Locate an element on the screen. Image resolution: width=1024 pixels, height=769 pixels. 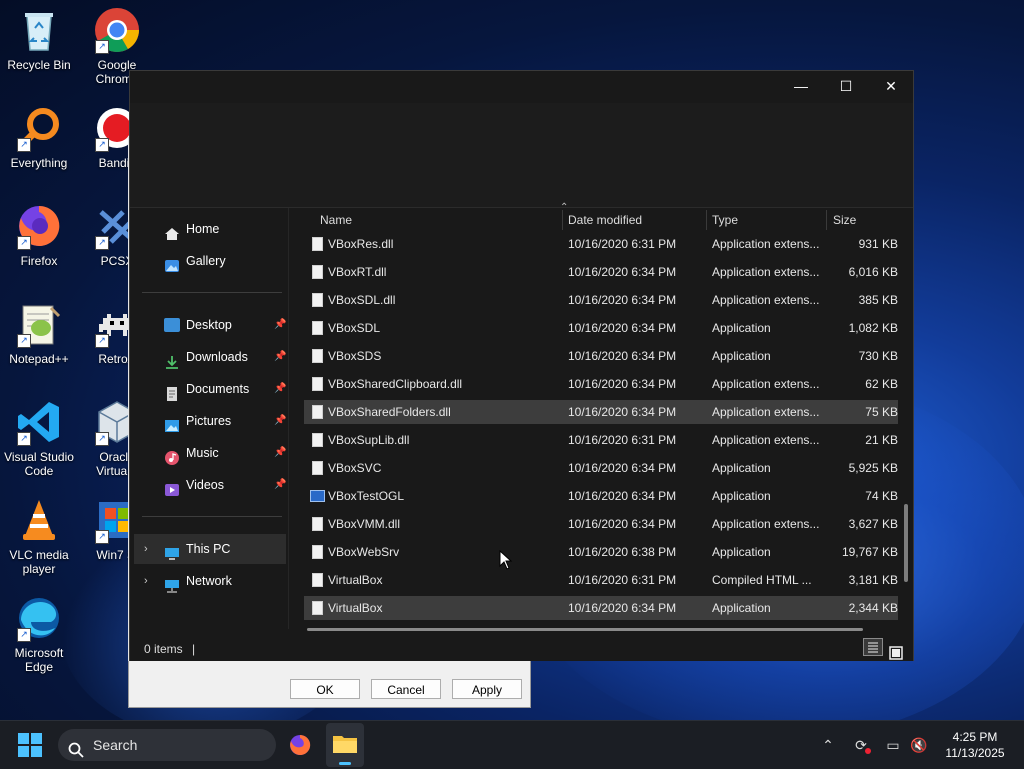
file-size: 74 KB is located at coordinates (881, 496).